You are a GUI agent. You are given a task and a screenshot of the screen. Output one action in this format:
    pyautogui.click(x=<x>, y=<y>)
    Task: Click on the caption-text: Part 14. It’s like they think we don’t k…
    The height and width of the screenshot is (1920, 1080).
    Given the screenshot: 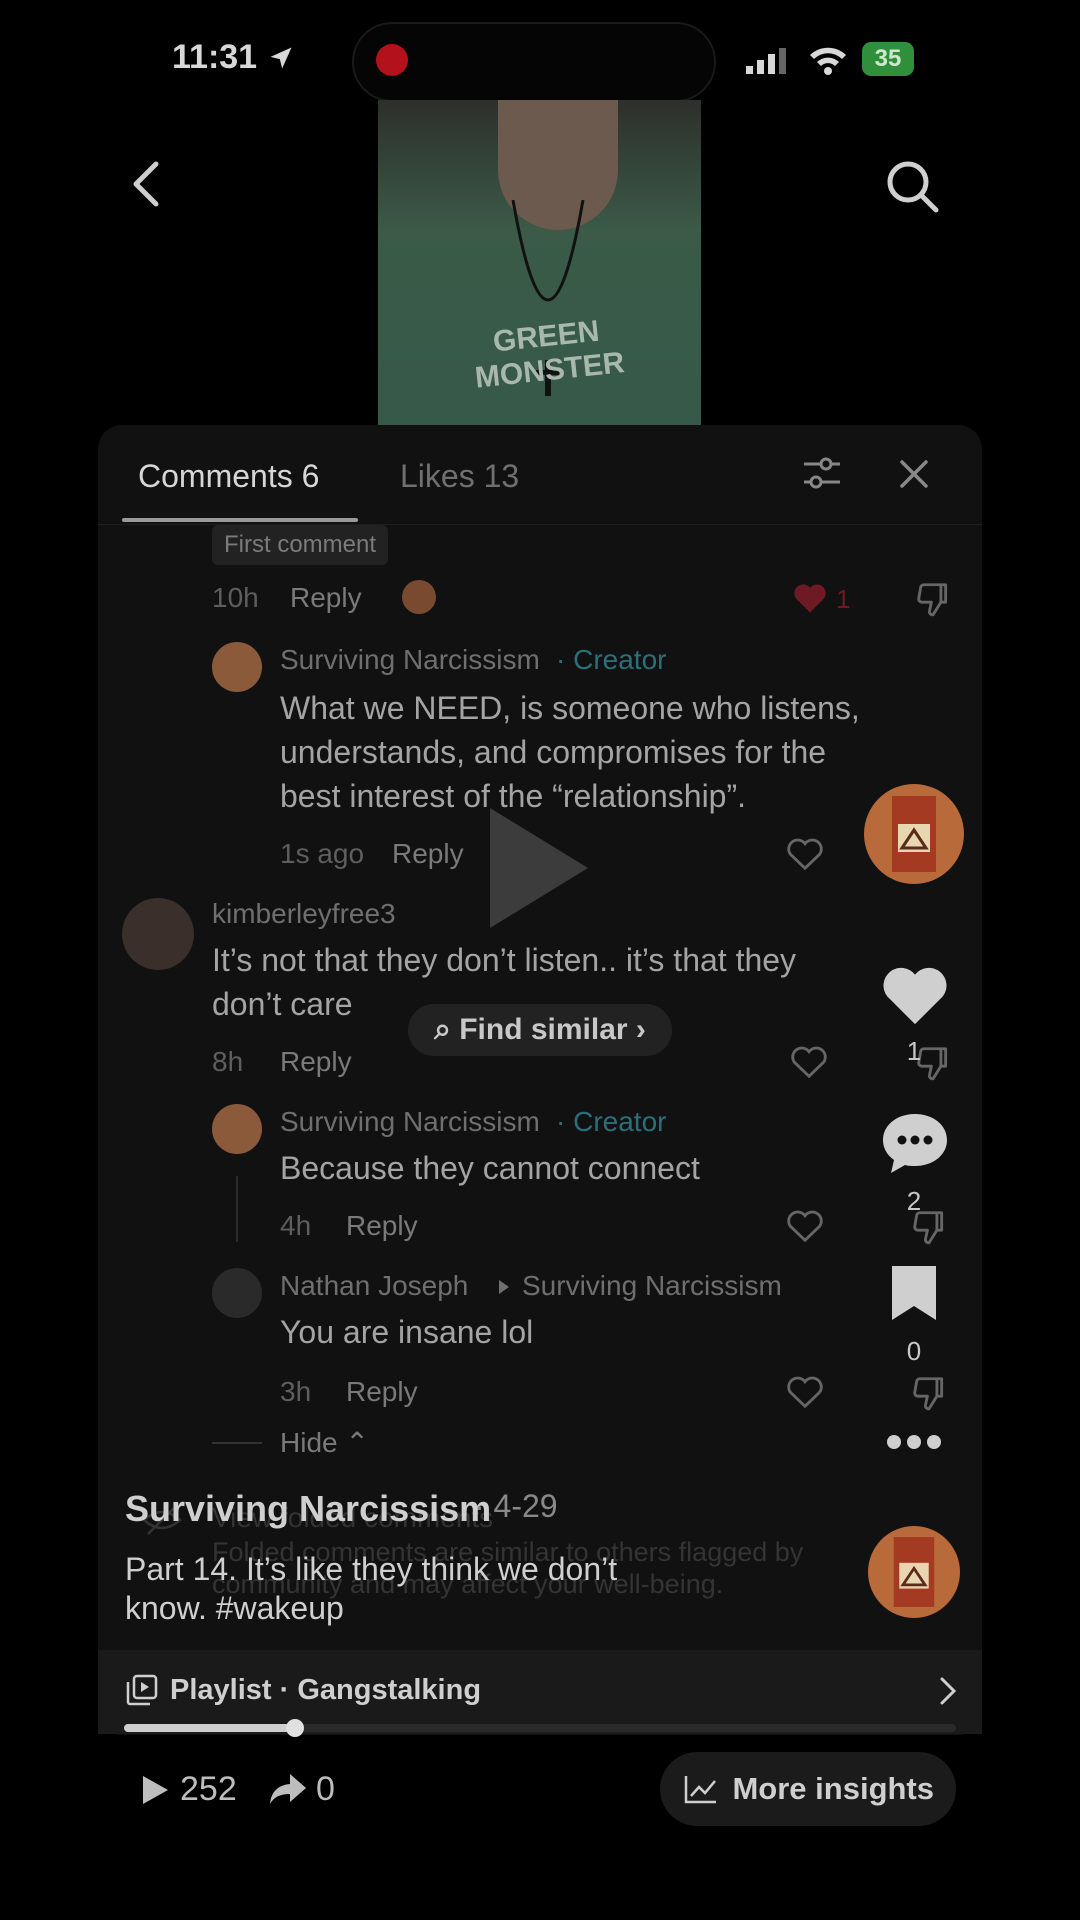 What is the action you would take?
    pyautogui.click(x=371, y=1588)
    